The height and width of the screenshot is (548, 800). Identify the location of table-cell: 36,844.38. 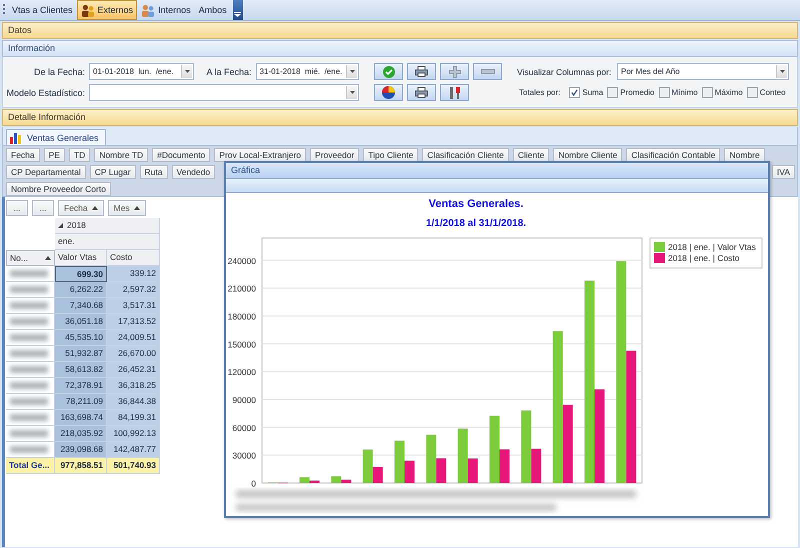
(133, 402).